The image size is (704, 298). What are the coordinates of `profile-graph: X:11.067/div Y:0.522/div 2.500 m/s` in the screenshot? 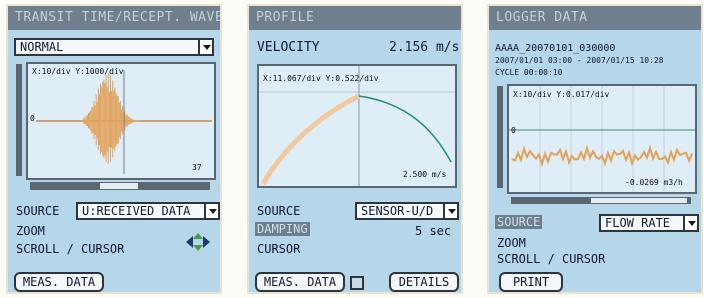 It's located at (357, 126).